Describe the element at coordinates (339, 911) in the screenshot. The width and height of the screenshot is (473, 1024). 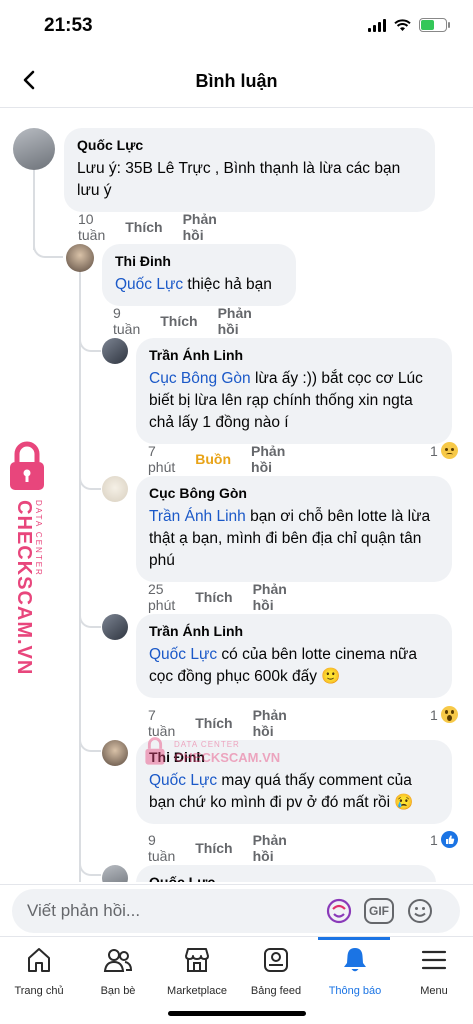
I see `avatar-sticker-icon` at that location.